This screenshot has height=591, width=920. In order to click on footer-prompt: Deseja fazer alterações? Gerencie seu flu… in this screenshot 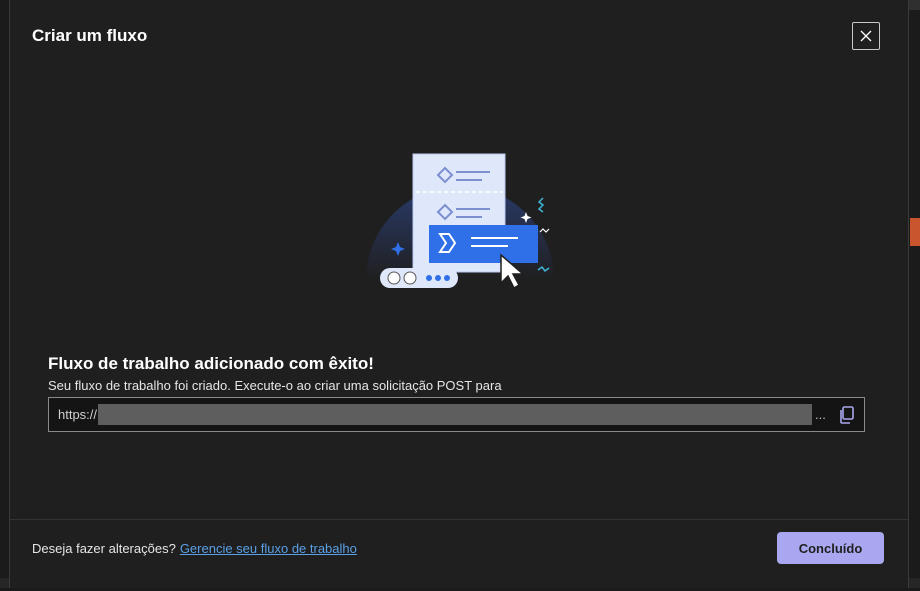, I will do `click(194, 548)`.